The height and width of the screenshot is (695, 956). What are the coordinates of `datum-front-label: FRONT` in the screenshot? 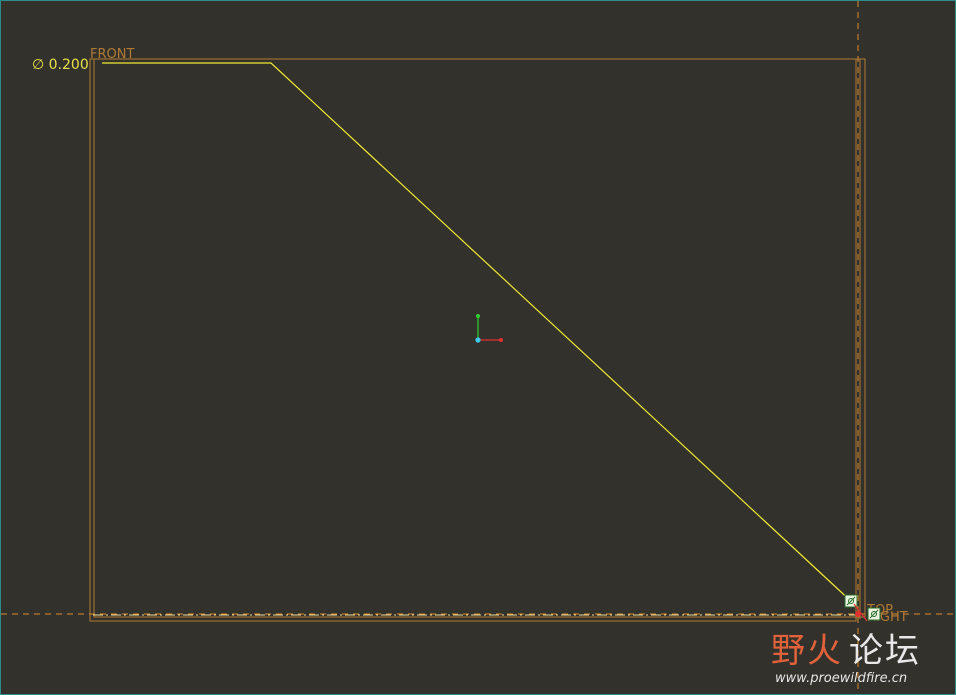 It's located at (112, 54).